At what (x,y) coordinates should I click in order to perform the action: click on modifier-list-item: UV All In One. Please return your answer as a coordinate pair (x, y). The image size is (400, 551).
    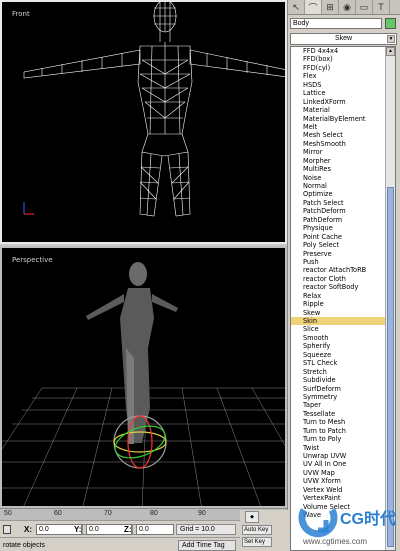
    Looking at the image, I should click on (338, 464).